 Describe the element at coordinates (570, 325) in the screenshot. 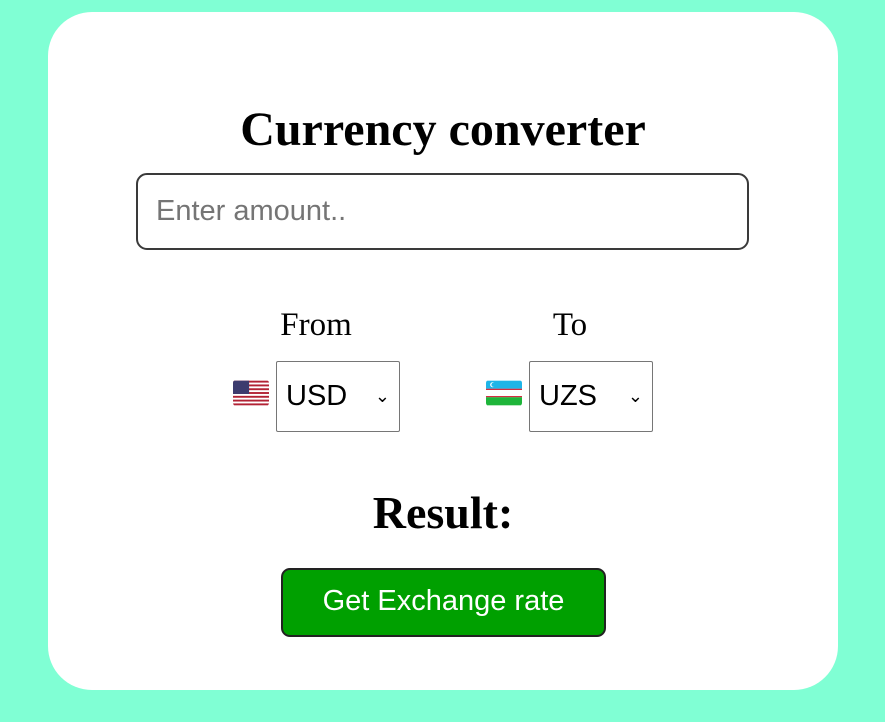

I see `to-label: To` at that location.